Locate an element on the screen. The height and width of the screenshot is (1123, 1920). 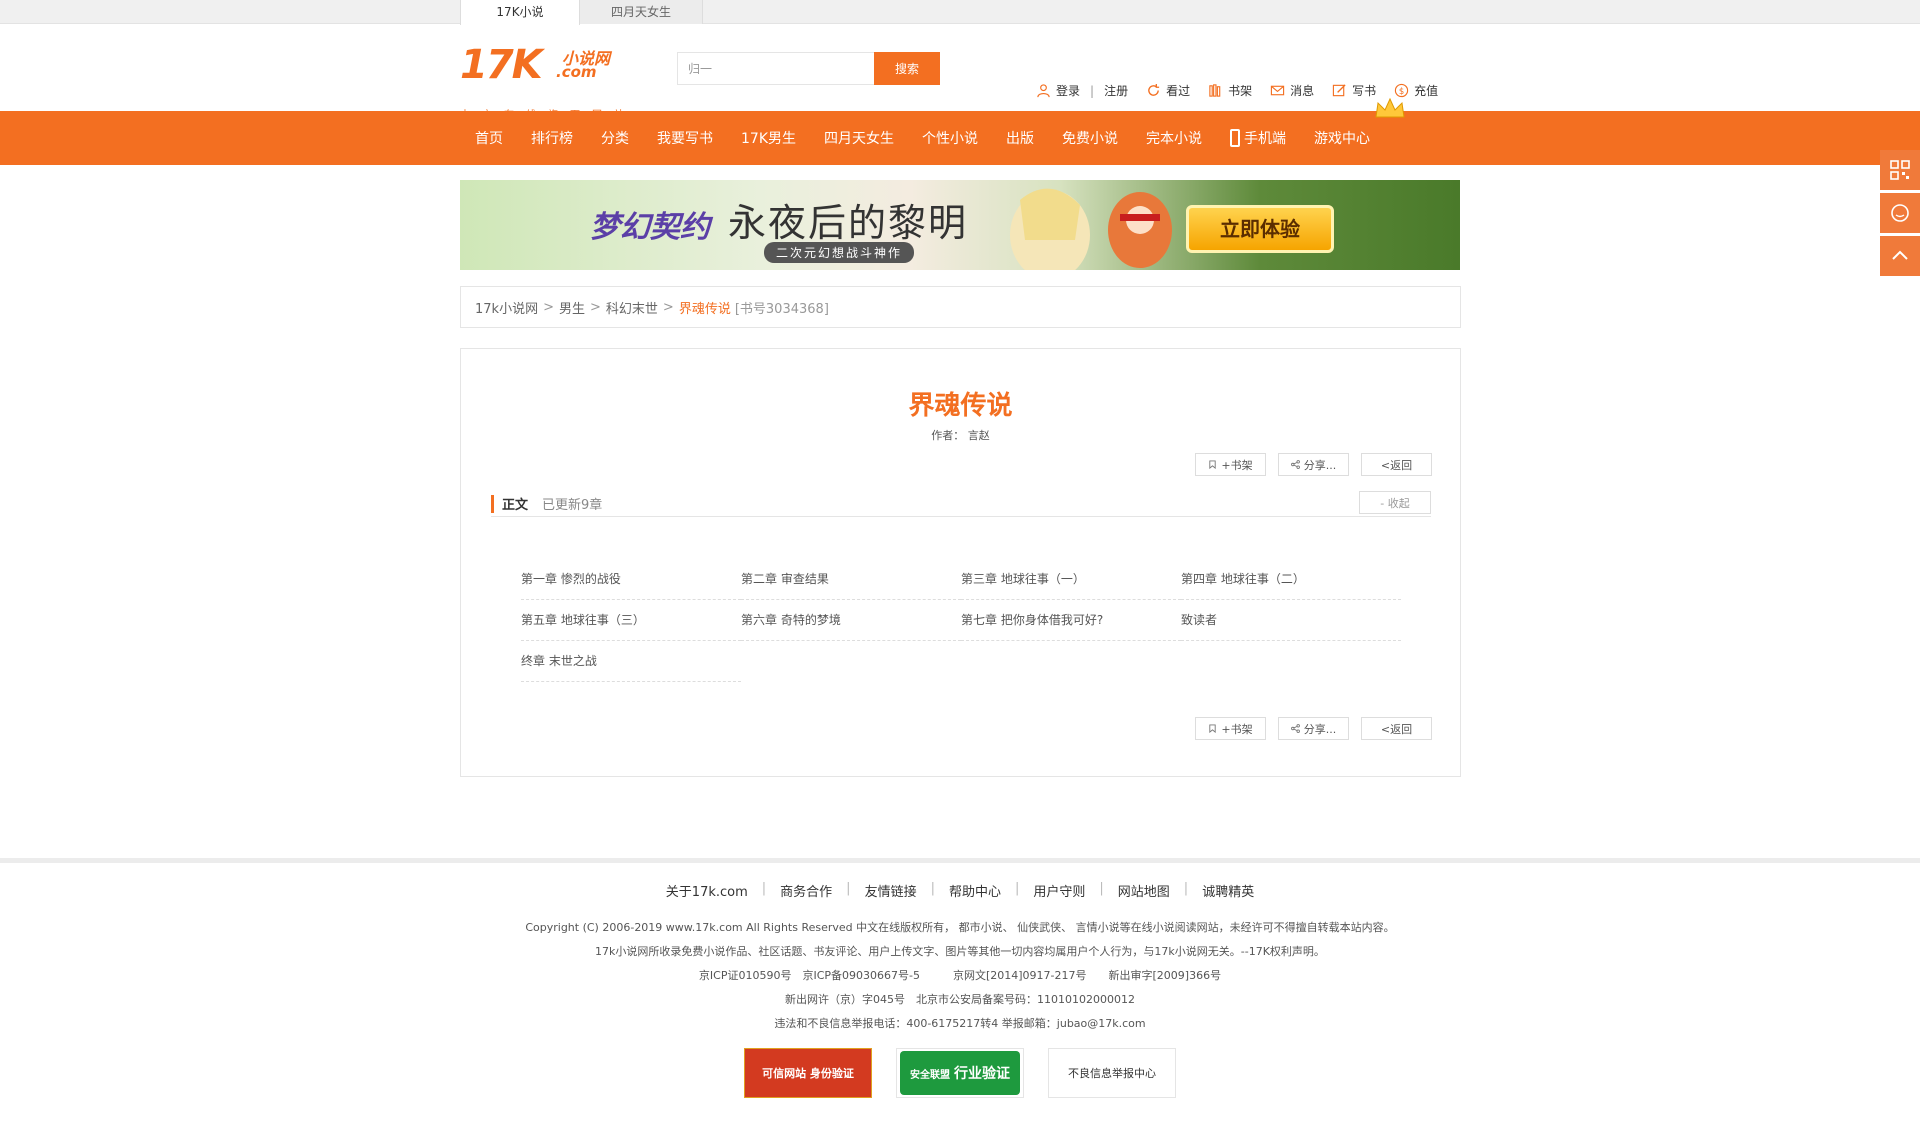
qrcode-button is located at coordinates (1900, 170).